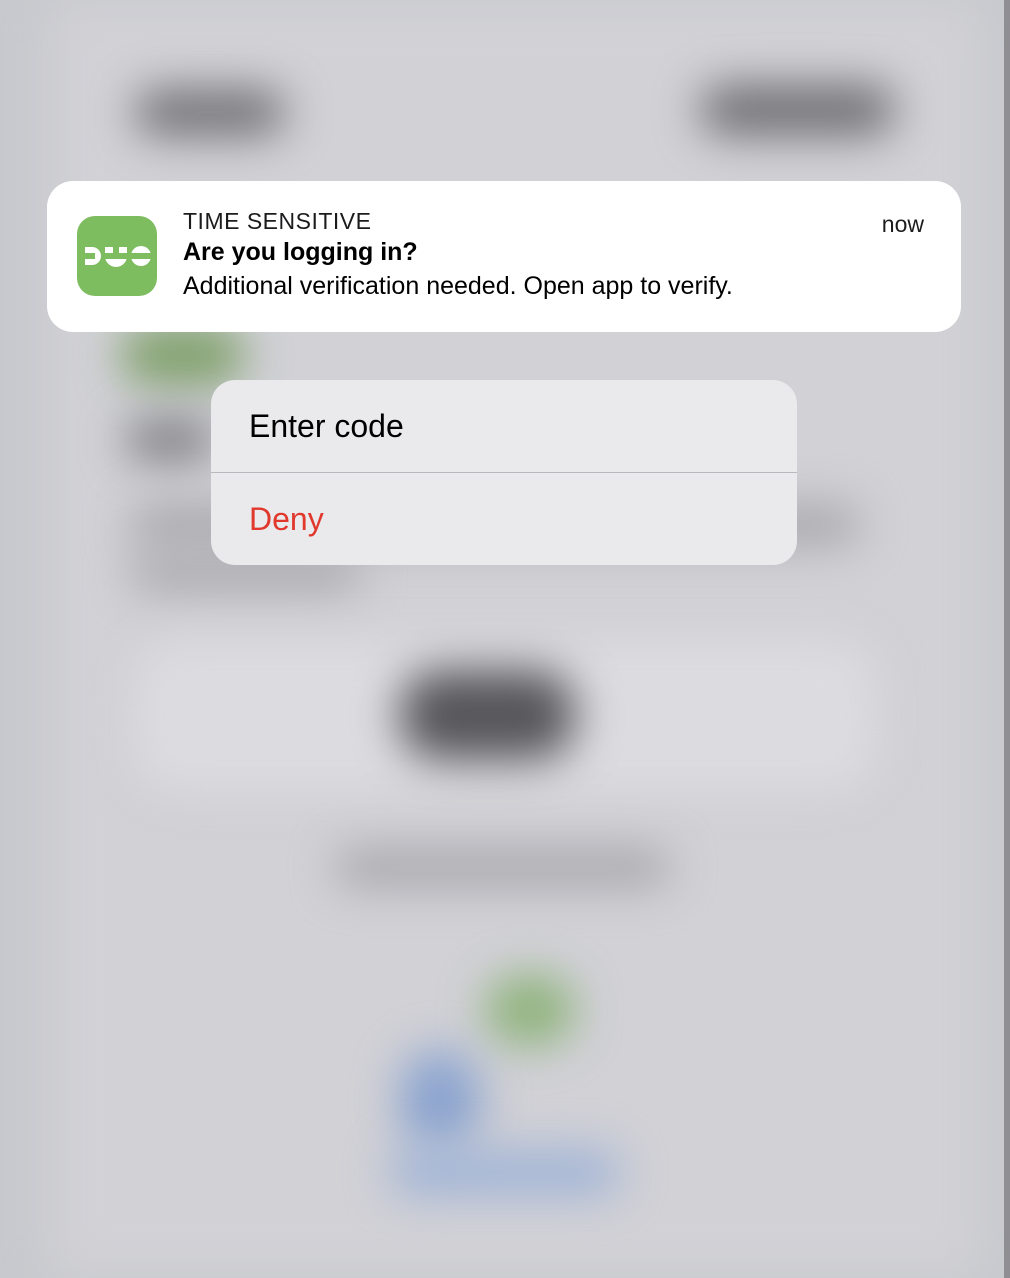  Describe the element at coordinates (277, 221) in the screenshot. I see `notification-category: TIME SENSITIVE` at that location.